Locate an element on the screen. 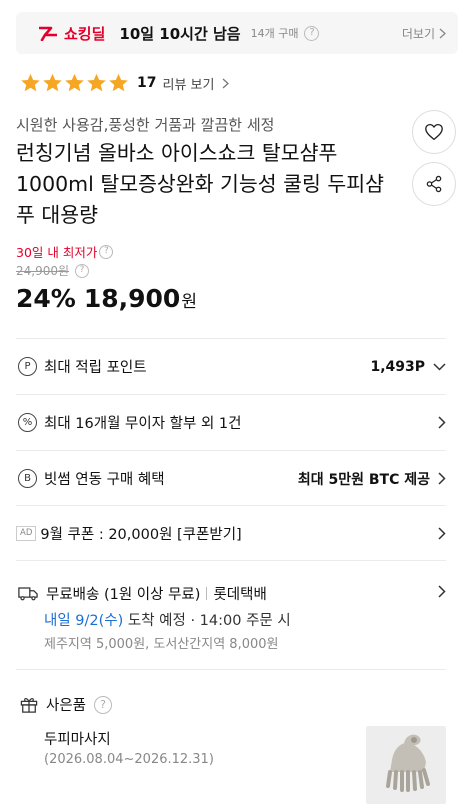 The image size is (469, 804). shipping-line: 무료배송 (1원 이상 무료) 롯데택배 is located at coordinates (142, 593).